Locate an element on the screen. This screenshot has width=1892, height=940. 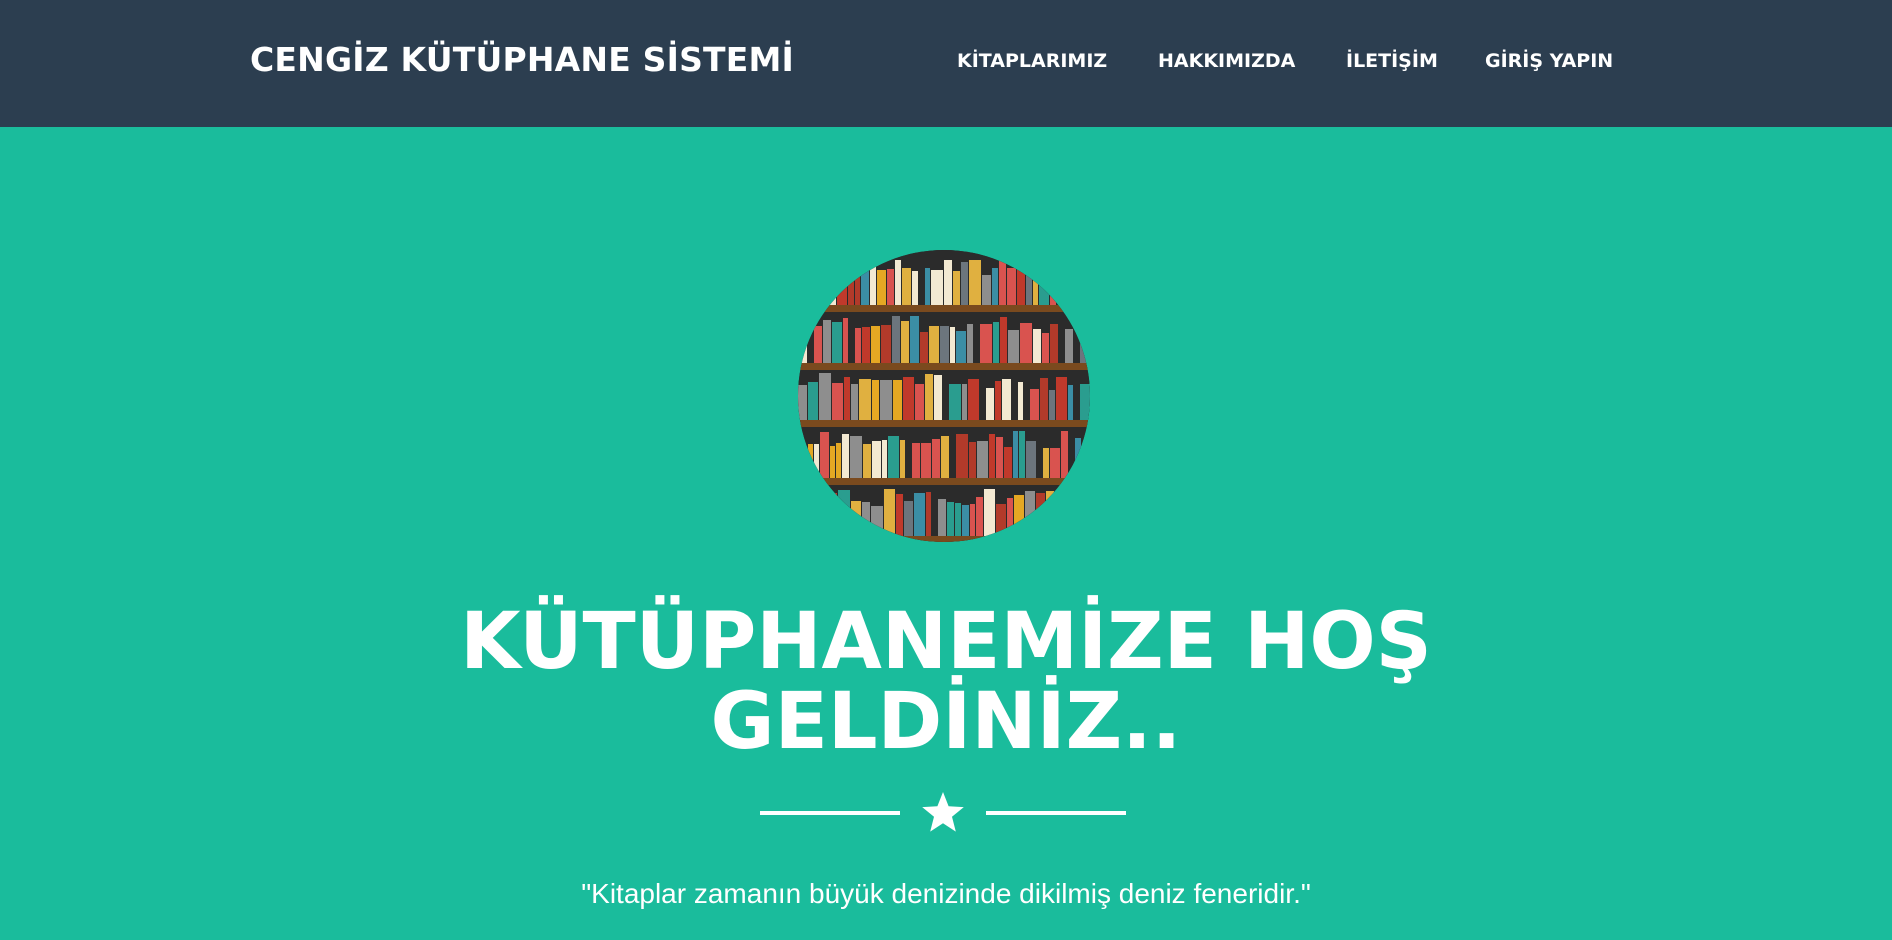
nav-link-hakkimizda: HAKKIMIZDA is located at coordinates (1226, 61).